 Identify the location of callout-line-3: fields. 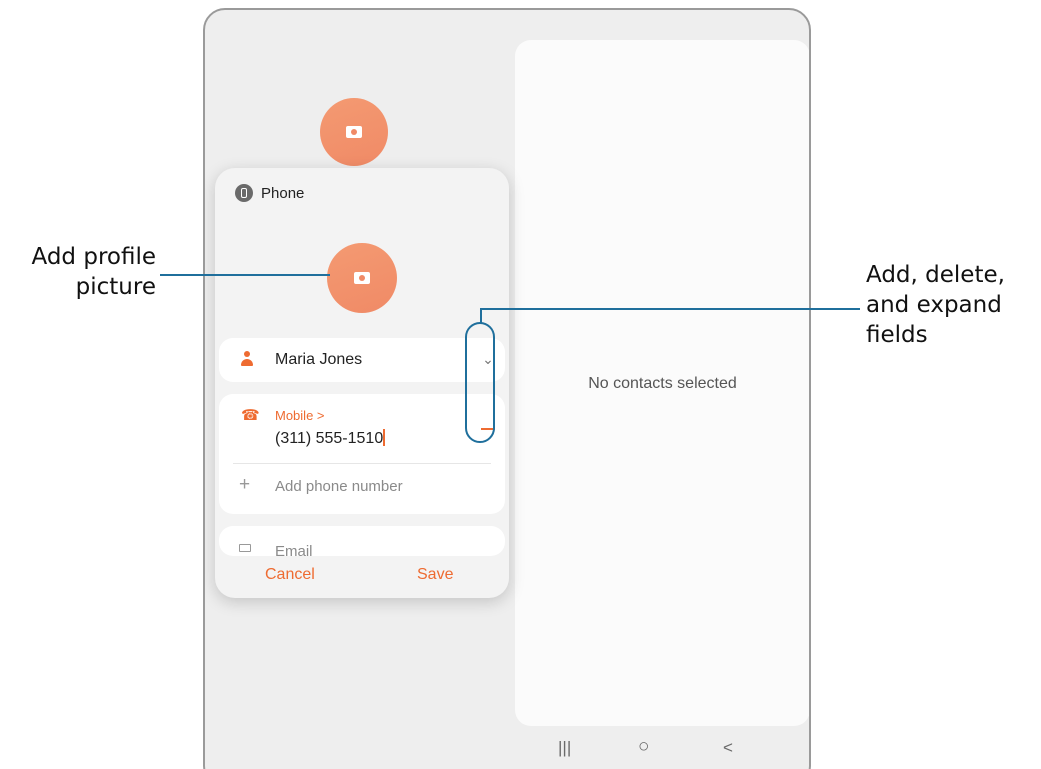
(897, 335).